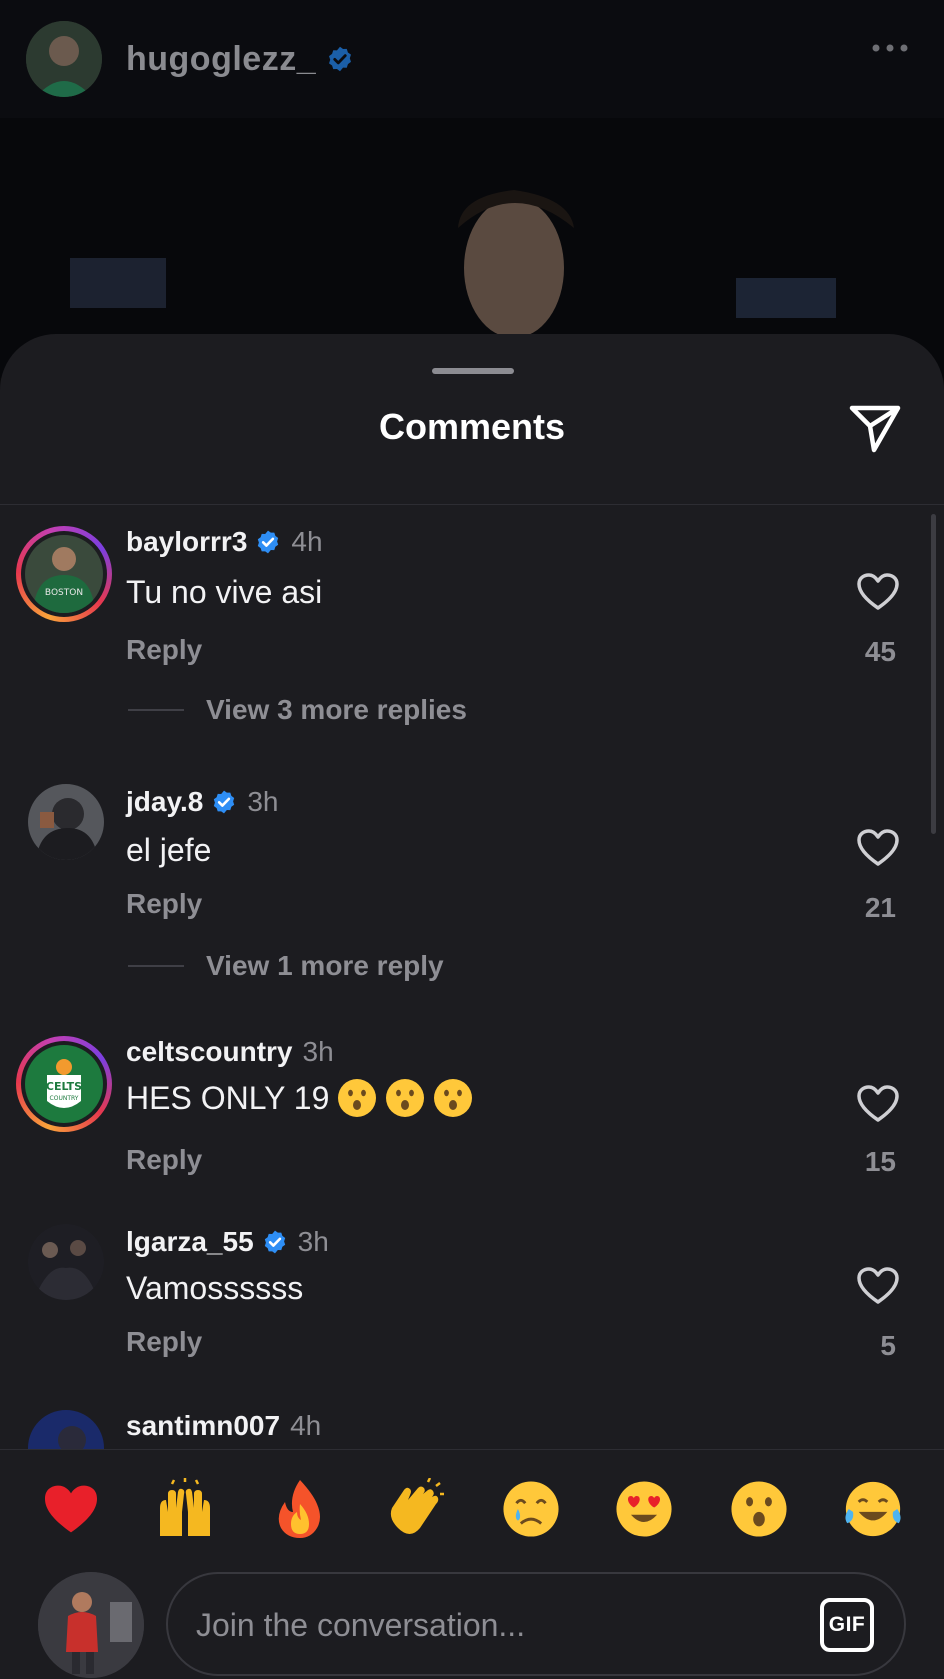 The height and width of the screenshot is (1679, 944). Describe the element at coordinates (933, 674) in the screenshot. I see `scrollbar` at that location.